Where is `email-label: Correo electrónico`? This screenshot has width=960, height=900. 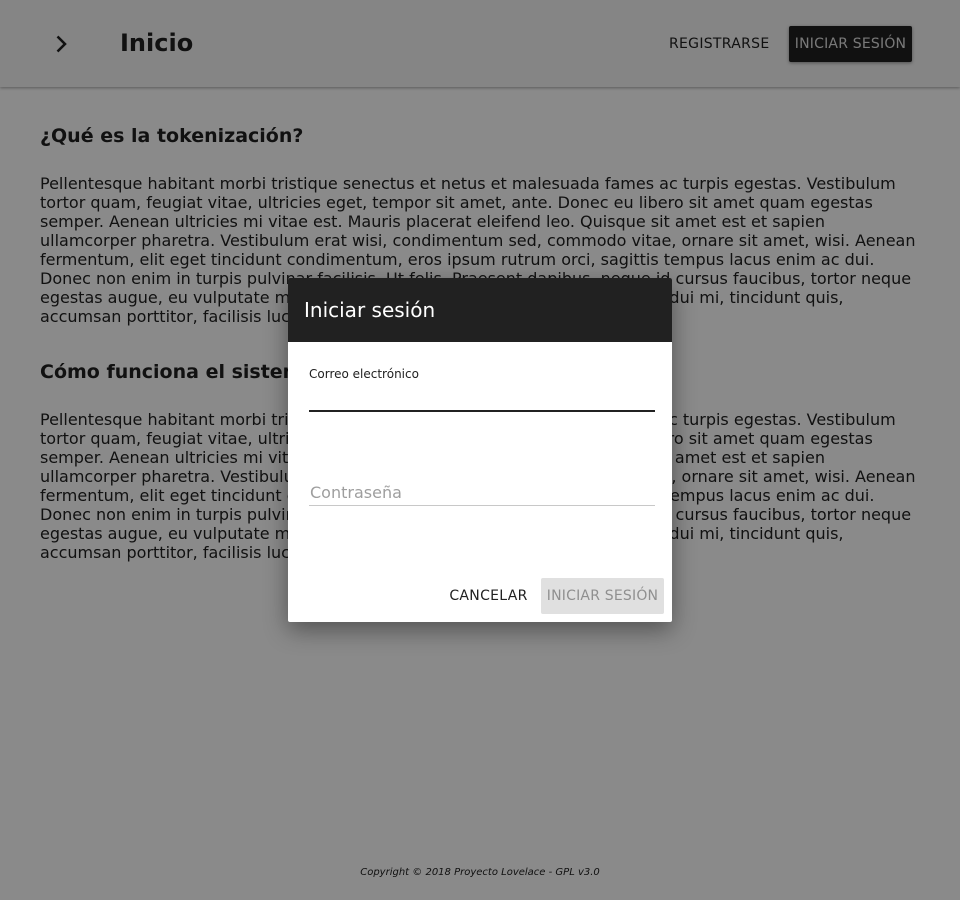 email-label: Correo electrónico is located at coordinates (364, 374).